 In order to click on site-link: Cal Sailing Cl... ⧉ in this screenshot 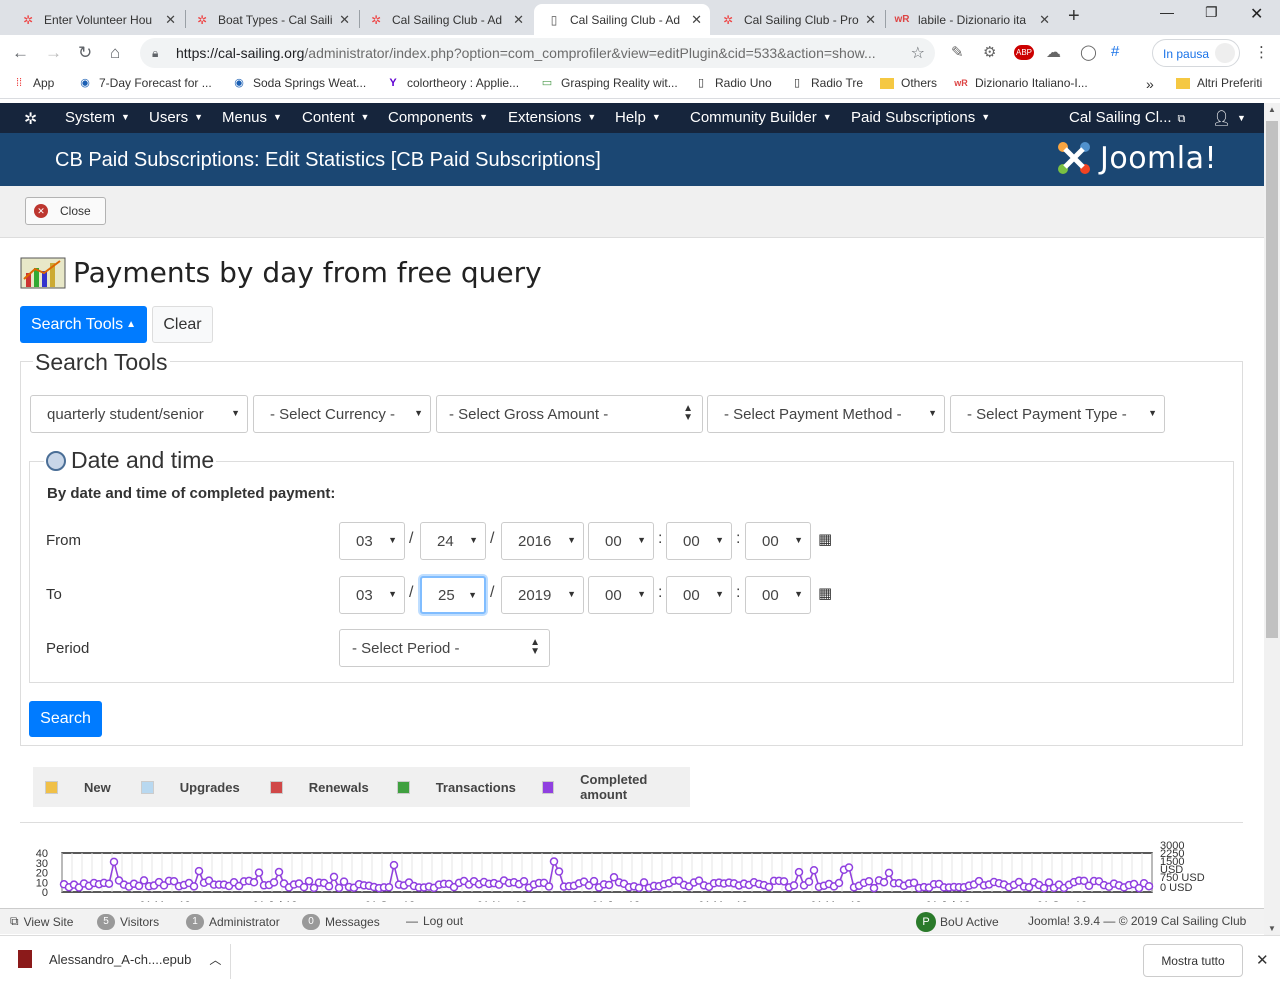, I will do `click(1127, 117)`.